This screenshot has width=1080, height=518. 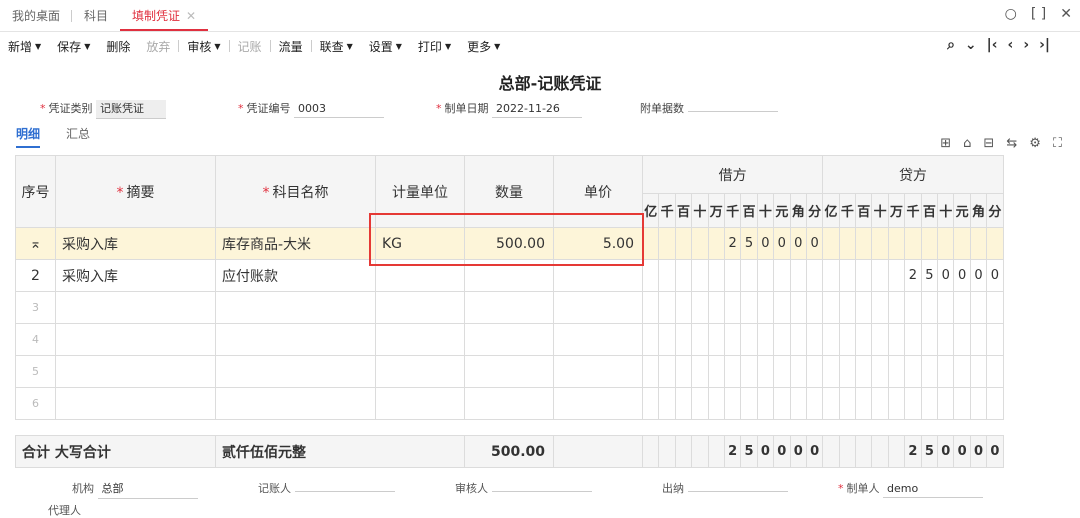 I want to click on qty-cell, so click(x=509, y=307).